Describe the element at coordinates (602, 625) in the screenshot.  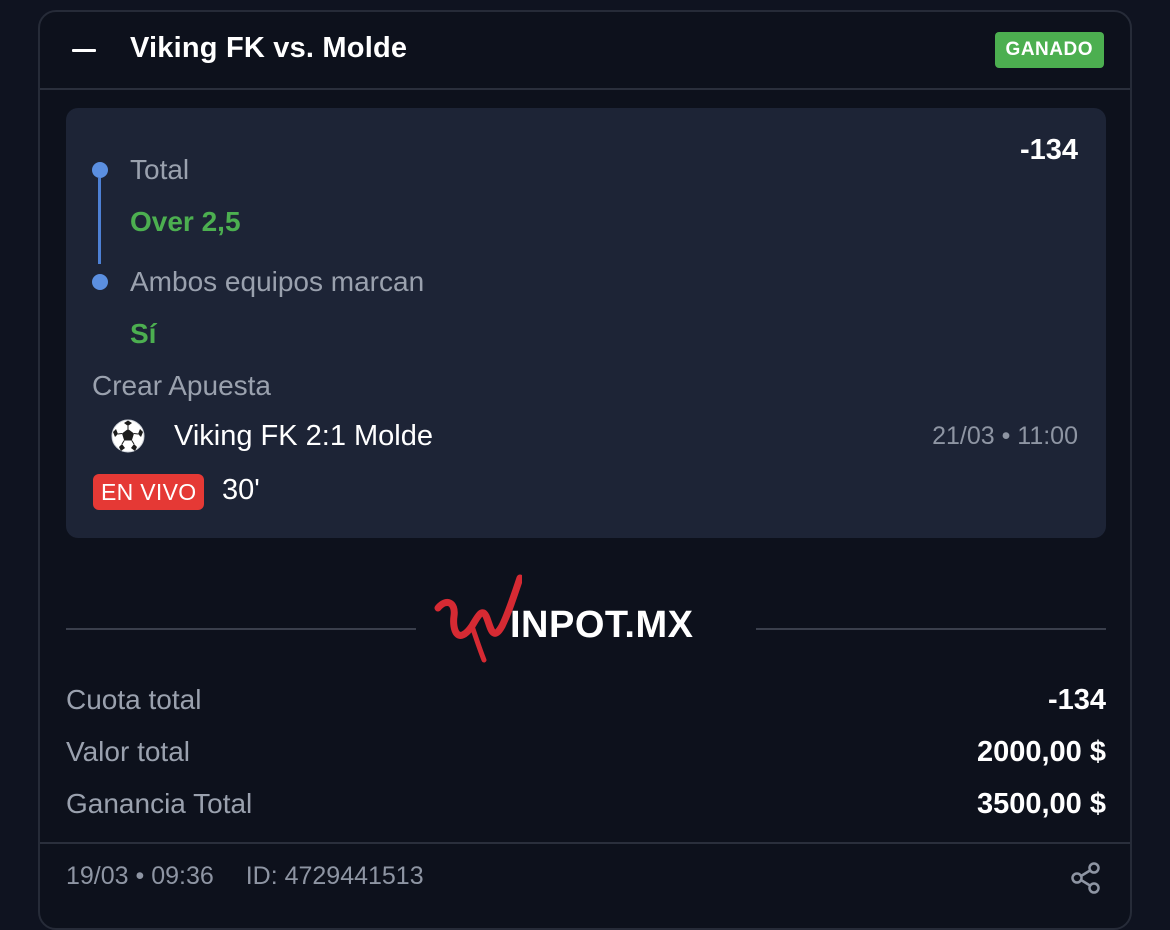
I see `brand-name: INPOT.MX` at that location.